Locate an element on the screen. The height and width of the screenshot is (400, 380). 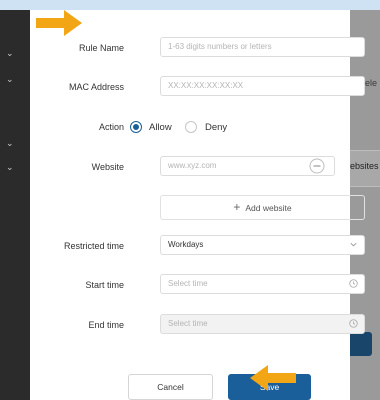
restricted-time-value: Workdays is located at coordinates (186, 244).